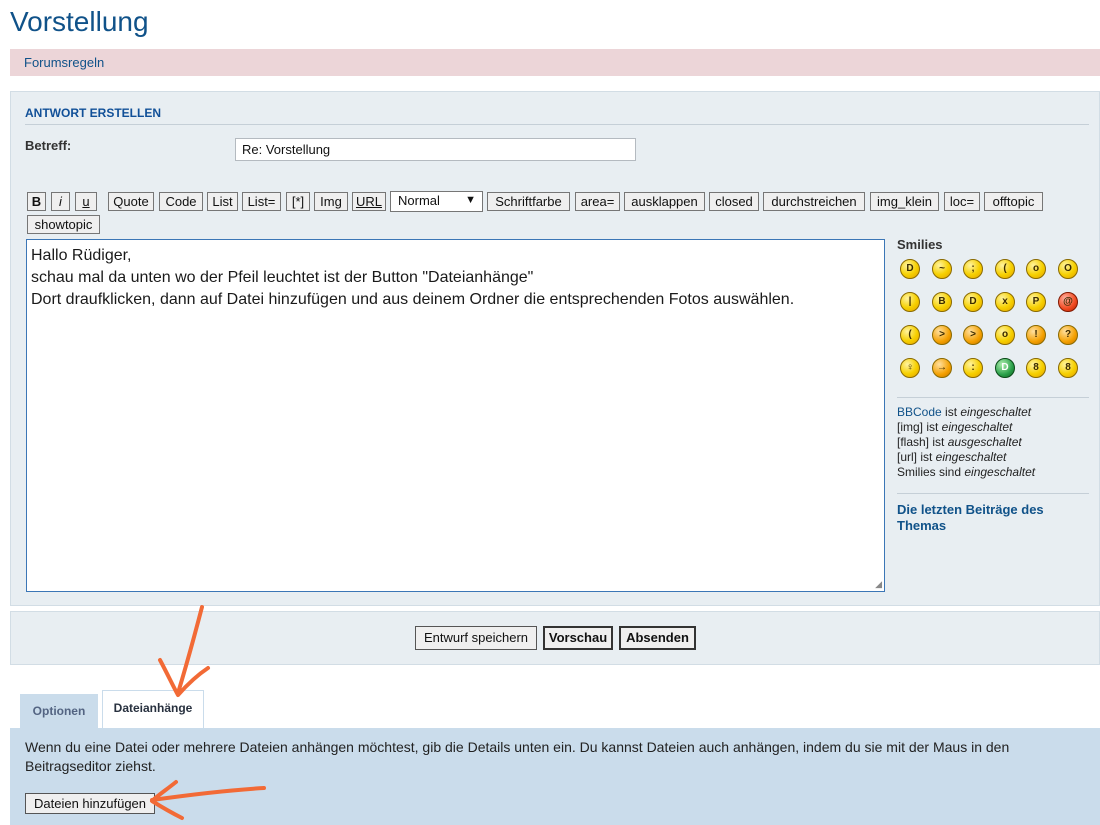  What do you see at coordinates (79, 21) in the screenshot?
I see `page-title: Vorstellung` at bounding box center [79, 21].